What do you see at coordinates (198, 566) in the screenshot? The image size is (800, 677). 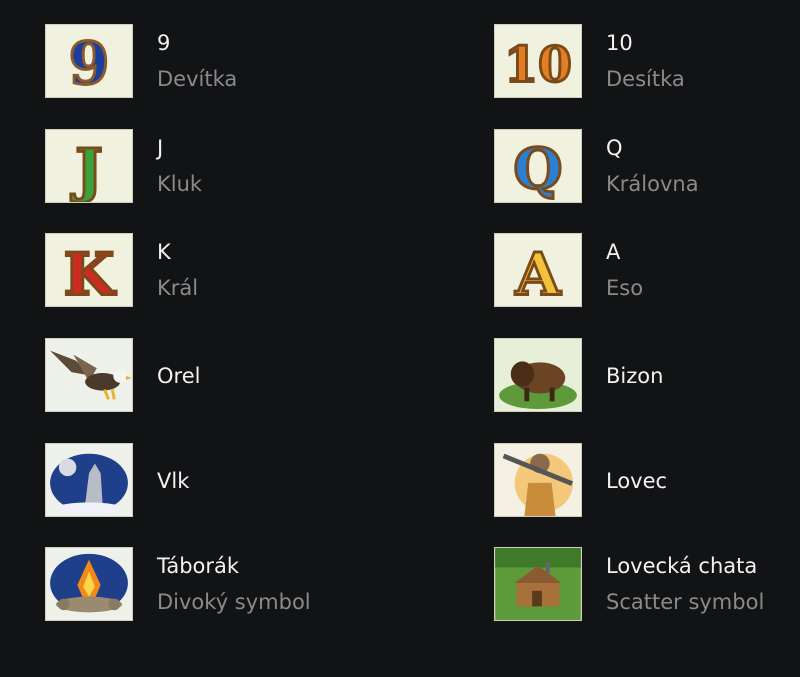 I see `symbol-name: Táborák` at bounding box center [198, 566].